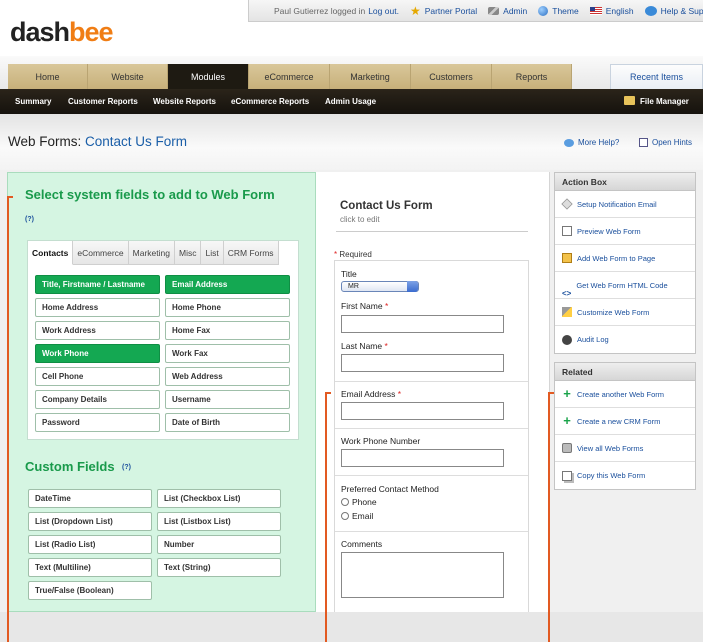 This screenshot has width=703, height=642. I want to click on field-home-address: Home Address, so click(97, 307).